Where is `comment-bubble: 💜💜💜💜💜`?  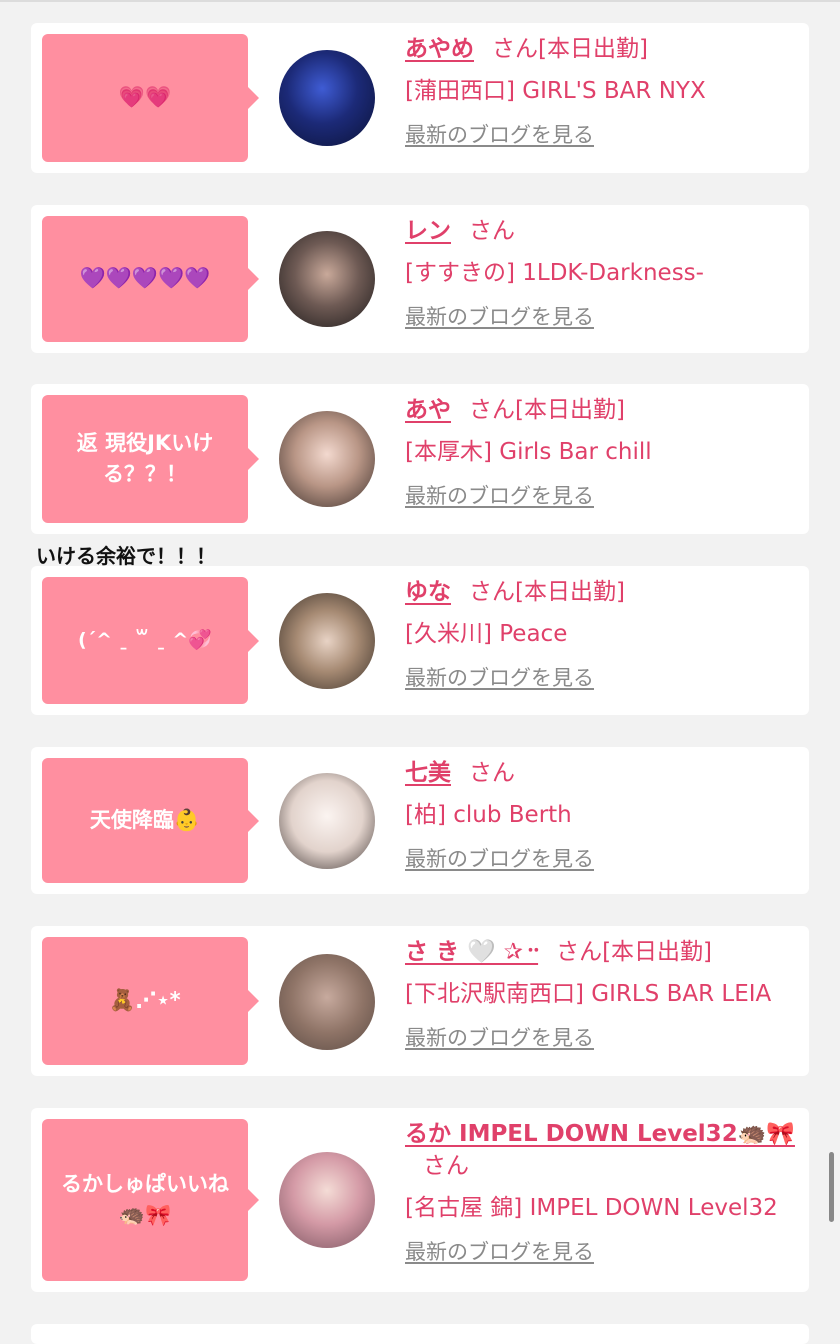 comment-bubble: 💜💜💜💜💜 is located at coordinates (150, 279).